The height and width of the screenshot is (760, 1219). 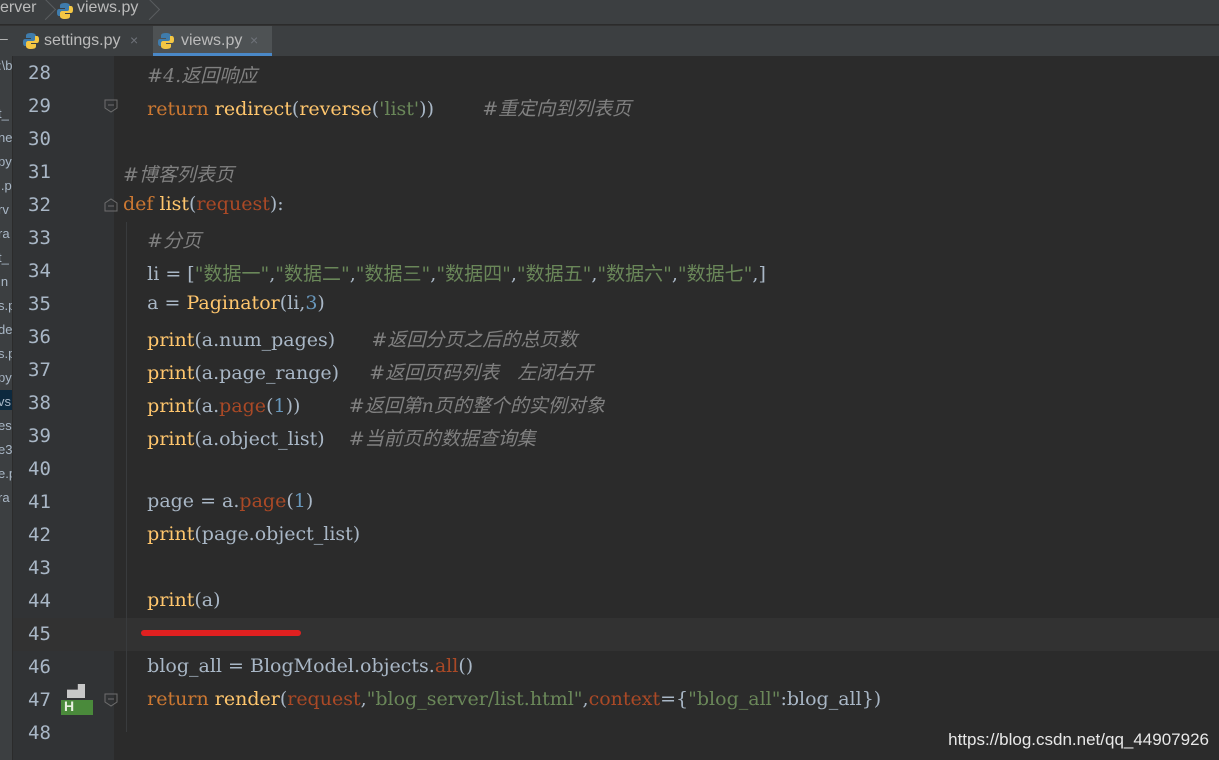 I want to click on history-icon: H, so click(x=77, y=700).